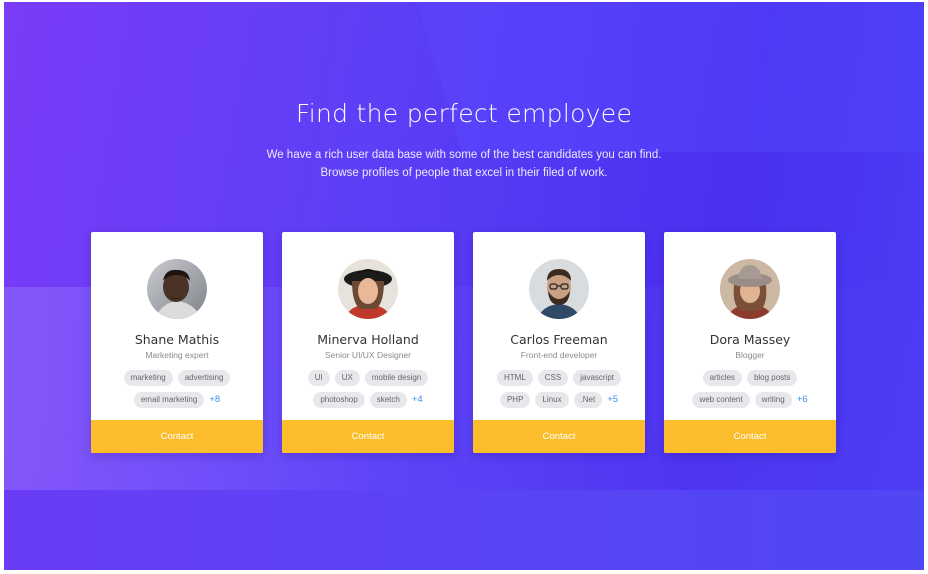  I want to click on skill-tag: sketch, so click(388, 400).